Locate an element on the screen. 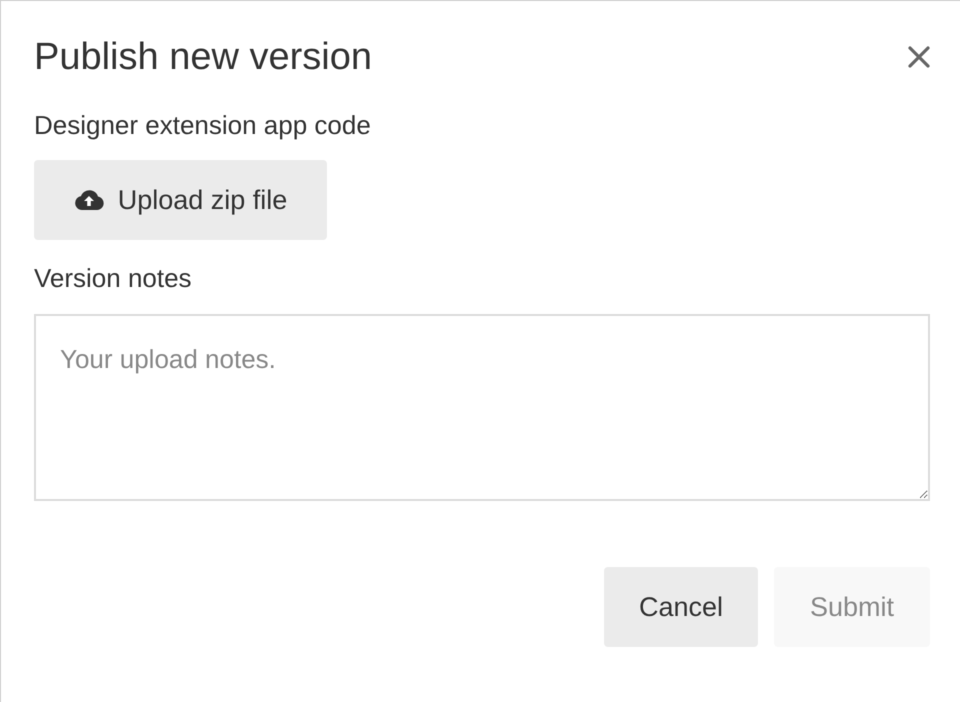 The width and height of the screenshot is (960, 702). dialog-title: Publish new version is located at coordinates (203, 57).